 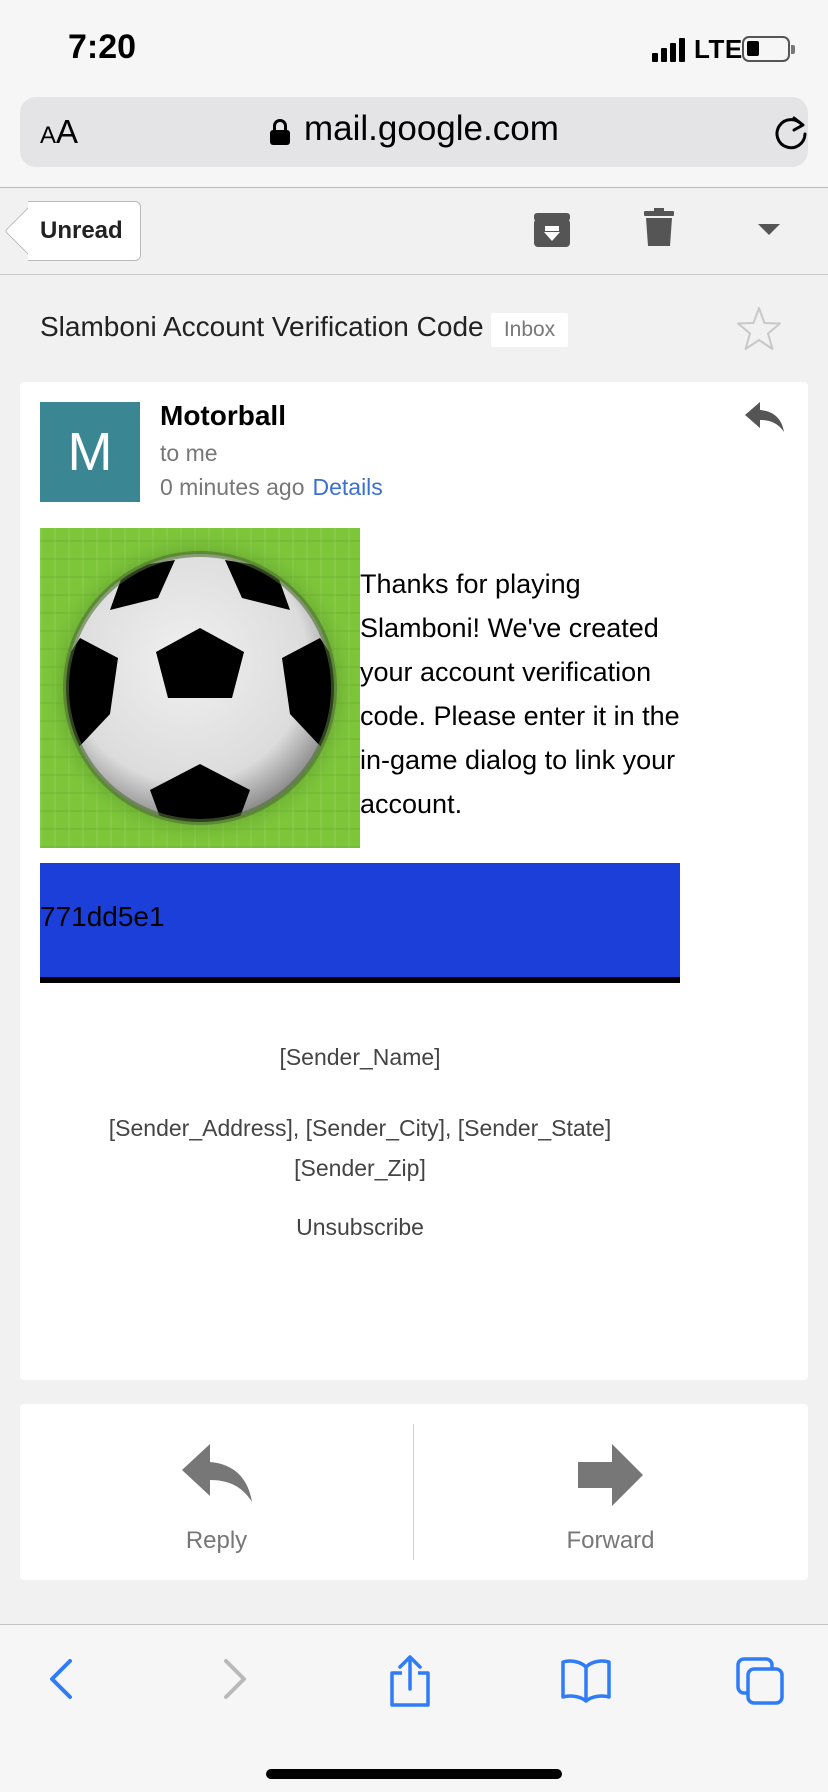 What do you see at coordinates (768, 49) in the screenshot?
I see `battery-icon` at bounding box center [768, 49].